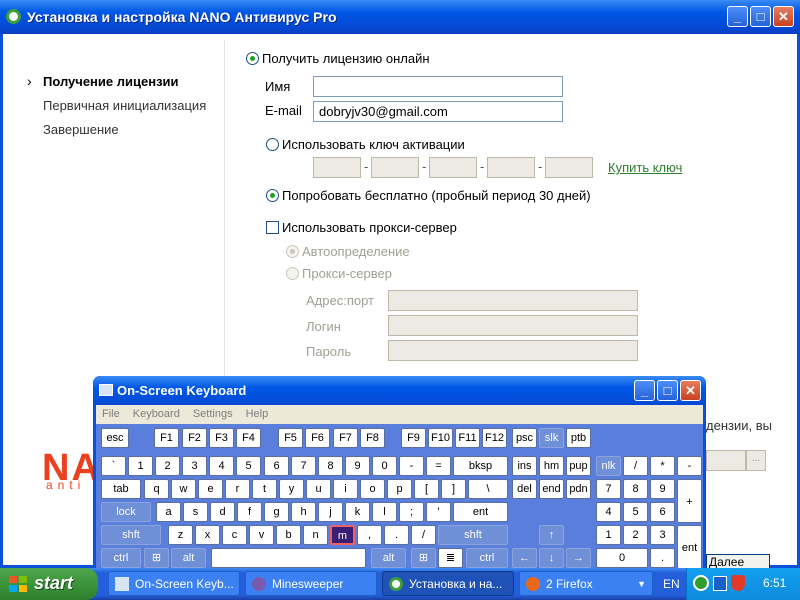 This screenshot has height=600, width=800. What do you see at coordinates (760, 16) in the screenshot?
I see `maximize-button: □` at bounding box center [760, 16].